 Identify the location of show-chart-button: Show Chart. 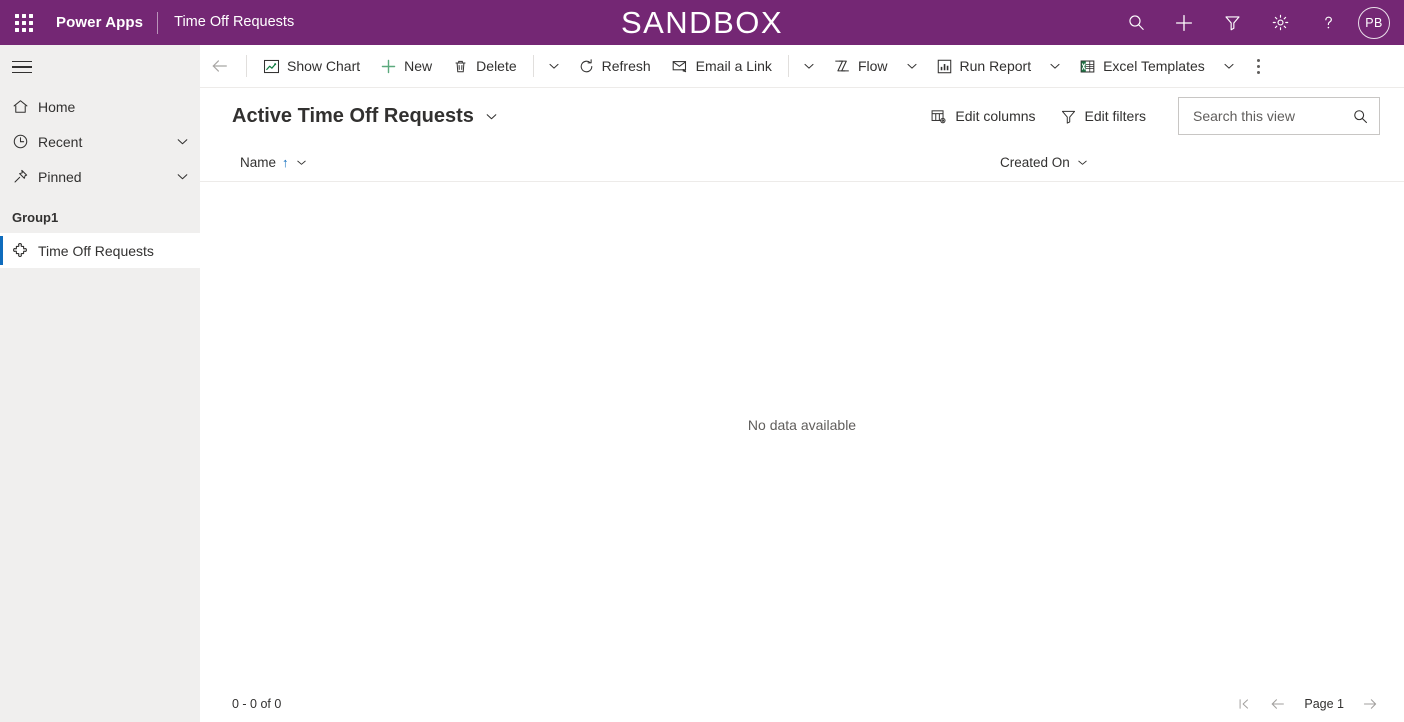
(311, 66).